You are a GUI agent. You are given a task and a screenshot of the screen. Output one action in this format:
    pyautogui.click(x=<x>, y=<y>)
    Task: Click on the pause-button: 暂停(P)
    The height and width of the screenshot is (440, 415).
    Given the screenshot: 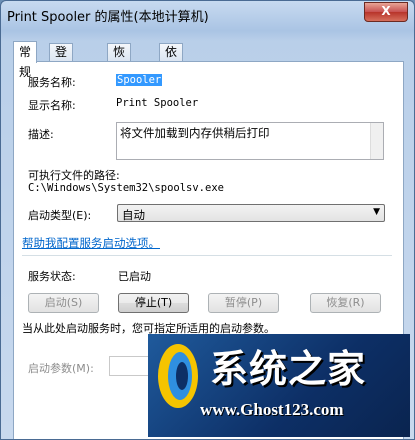 What is the action you would take?
    pyautogui.click(x=243, y=303)
    